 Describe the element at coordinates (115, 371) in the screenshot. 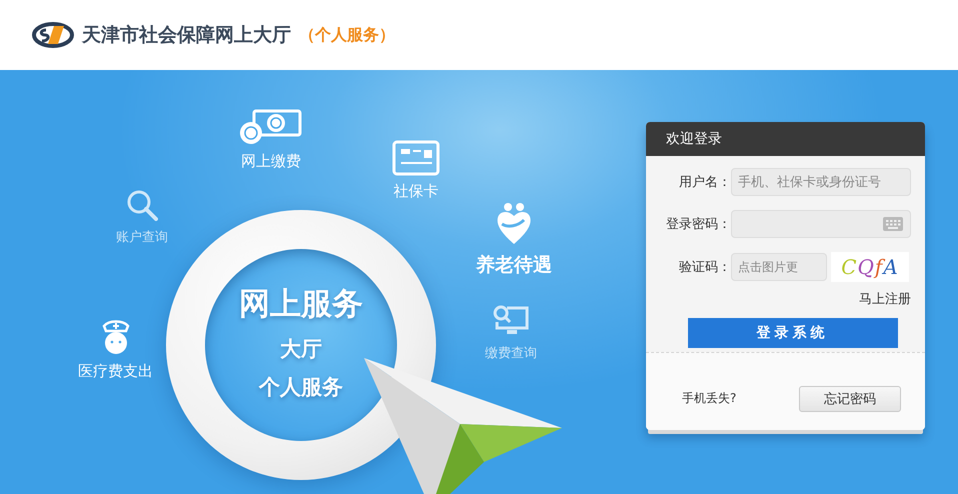

I see `service-label: 医疗费支出` at that location.